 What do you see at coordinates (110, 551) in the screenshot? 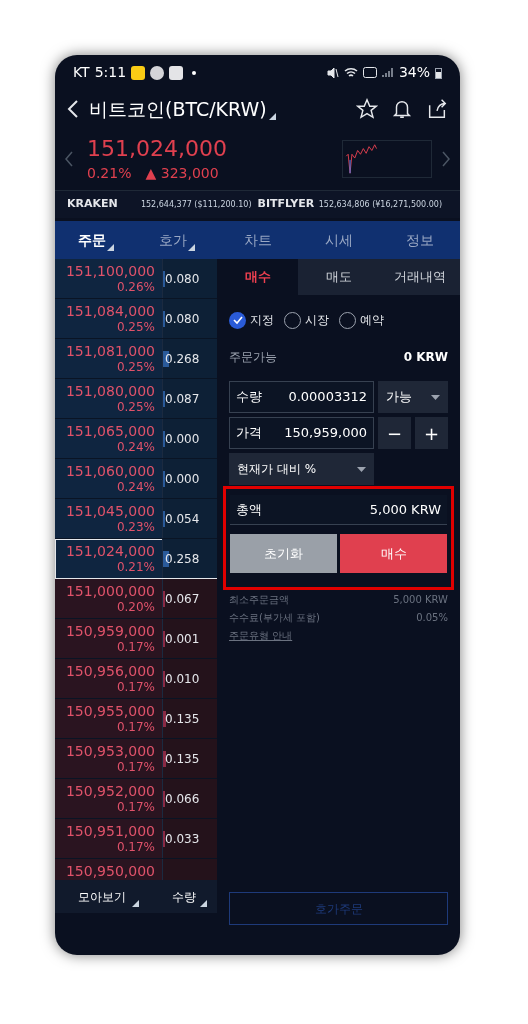
I see `orderbook-price: 151,024,000` at bounding box center [110, 551].